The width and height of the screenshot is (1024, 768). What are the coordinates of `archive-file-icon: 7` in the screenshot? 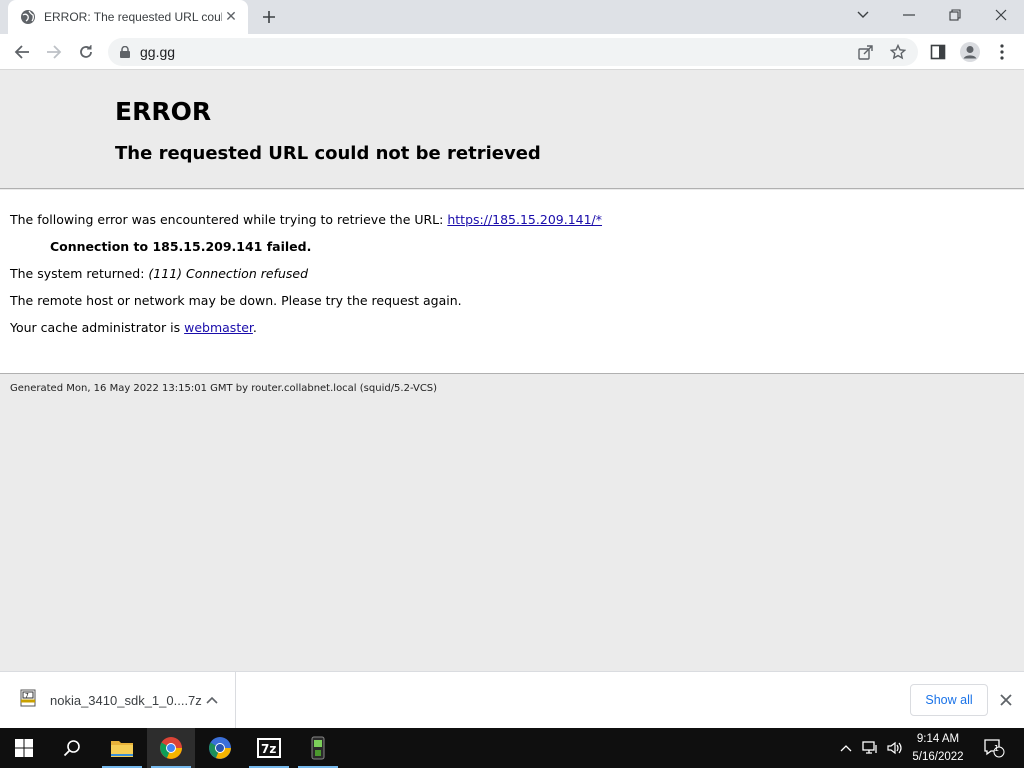 It's located at (28, 700).